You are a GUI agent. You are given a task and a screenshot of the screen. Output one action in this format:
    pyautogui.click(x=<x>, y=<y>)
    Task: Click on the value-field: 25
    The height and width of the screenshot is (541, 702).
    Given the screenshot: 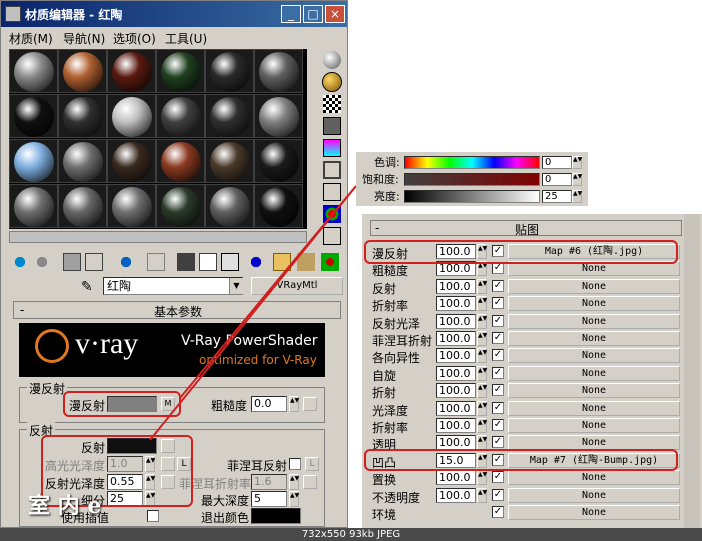 What is the action you would take?
    pyautogui.click(x=557, y=196)
    